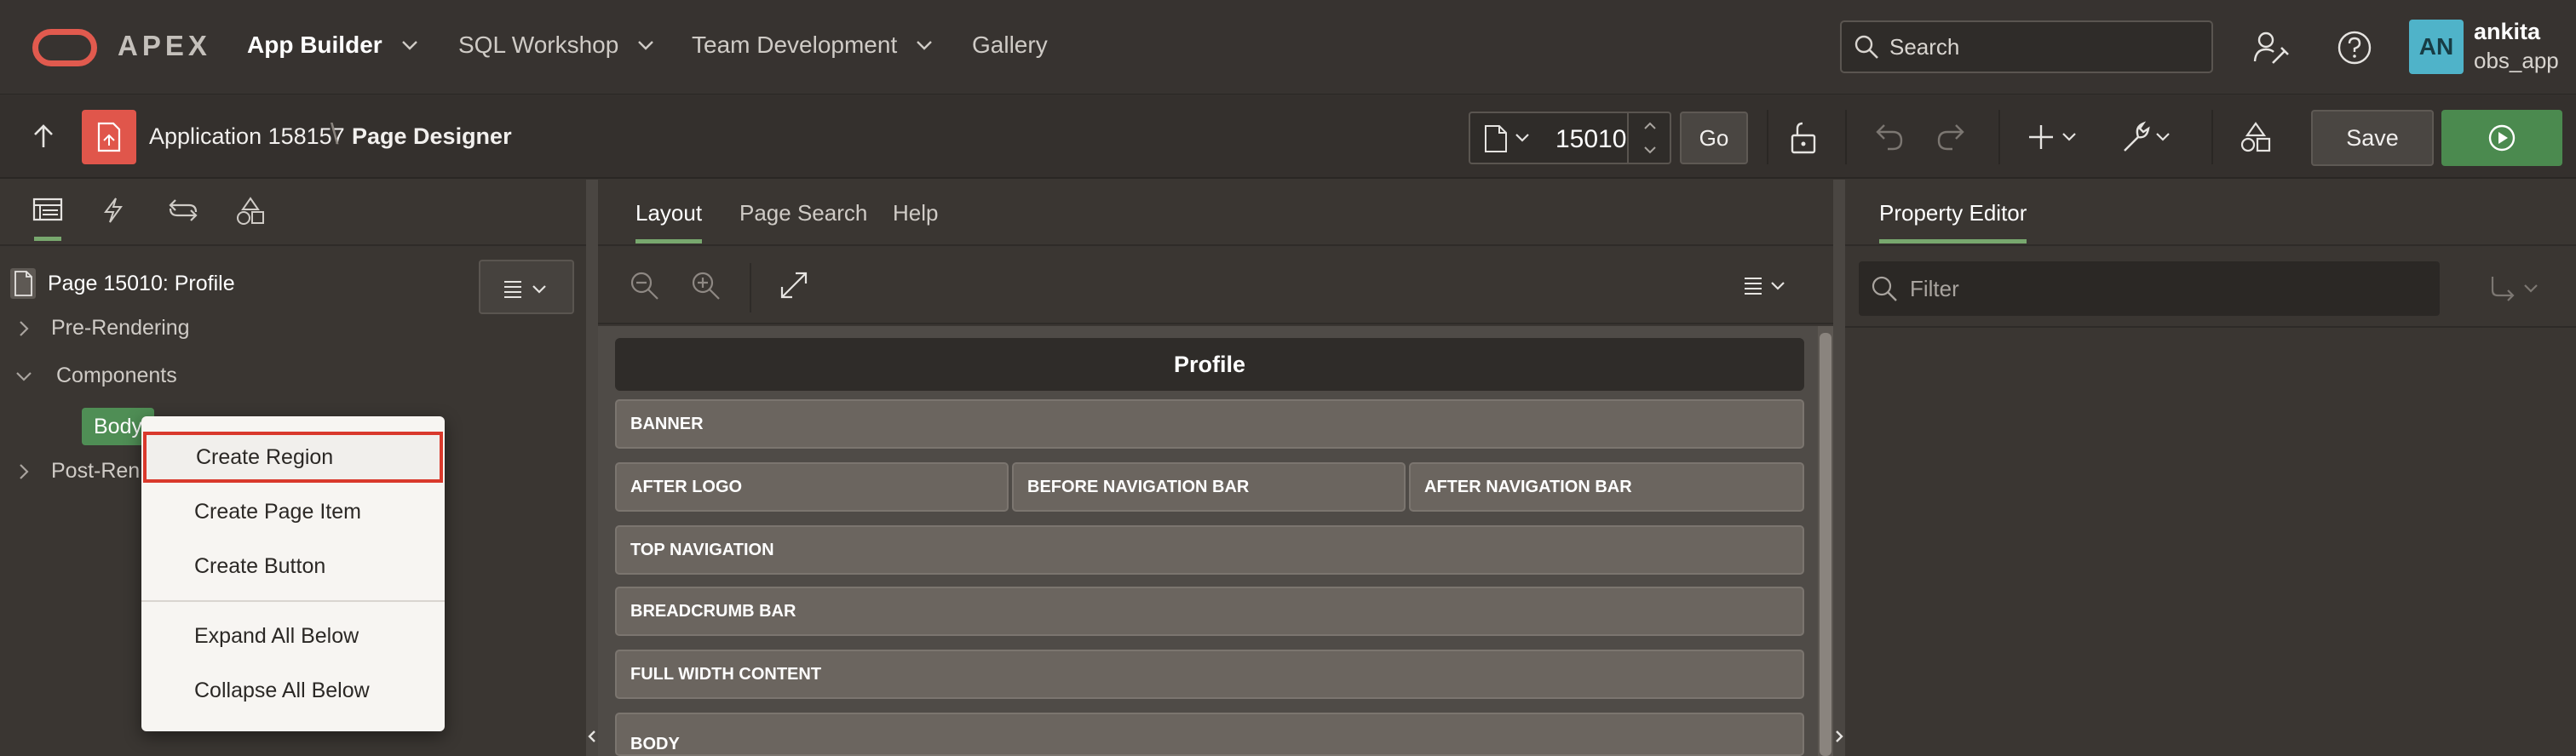 The height and width of the screenshot is (756, 2576). What do you see at coordinates (812, 487) in the screenshot?
I see `slot-after-logo: AFTER LOGO` at bounding box center [812, 487].